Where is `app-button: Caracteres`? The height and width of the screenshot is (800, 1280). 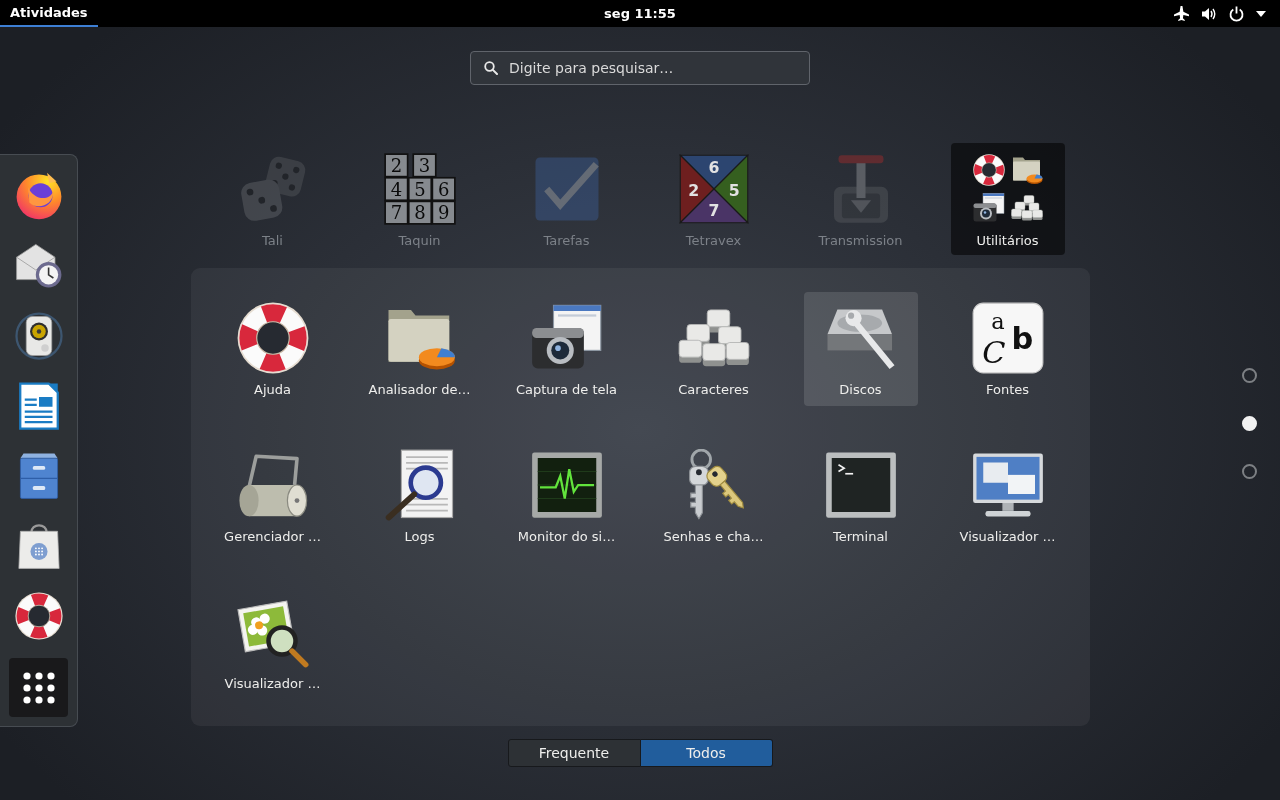 app-button: Caracteres is located at coordinates (713, 349).